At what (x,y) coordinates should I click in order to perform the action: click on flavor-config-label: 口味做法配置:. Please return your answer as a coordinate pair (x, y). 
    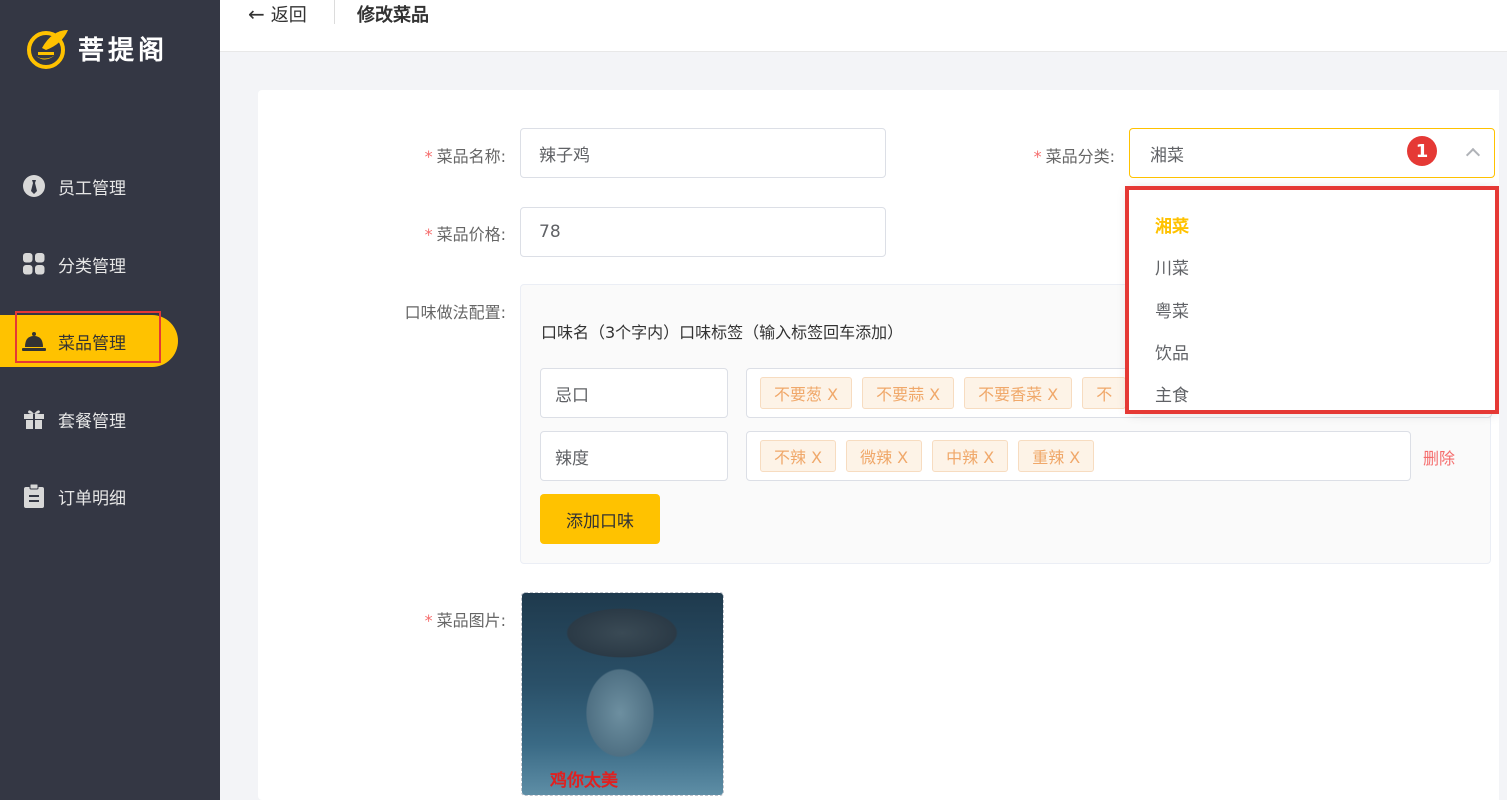
    Looking at the image, I should click on (455, 312).